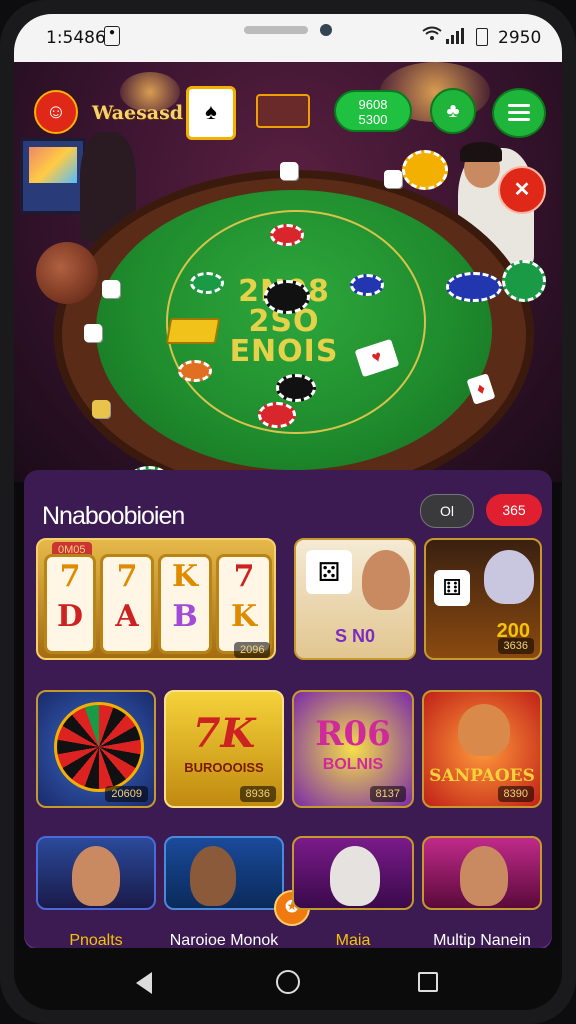 This screenshot has height=1024, width=576. Describe the element at coordinates (482, 776) in the screenshot. I see `tile-sub: SANPAOES` at that location.